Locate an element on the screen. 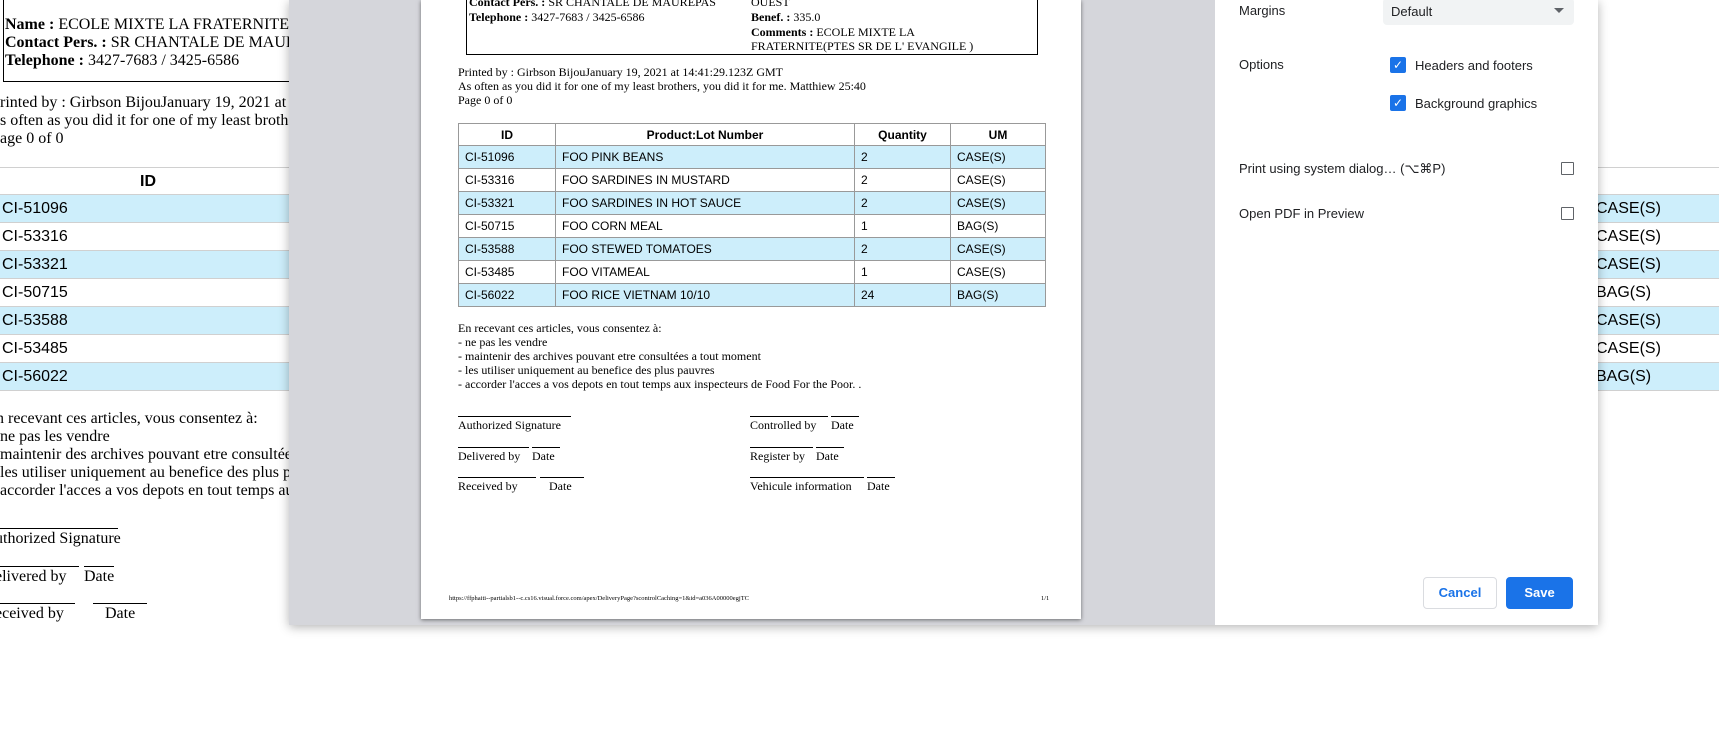 The image size is (1719, 745). table-row: CI-53588 FOO STEWED TOMATOES 2 CASE(S) is located at coordinates (752, 249).